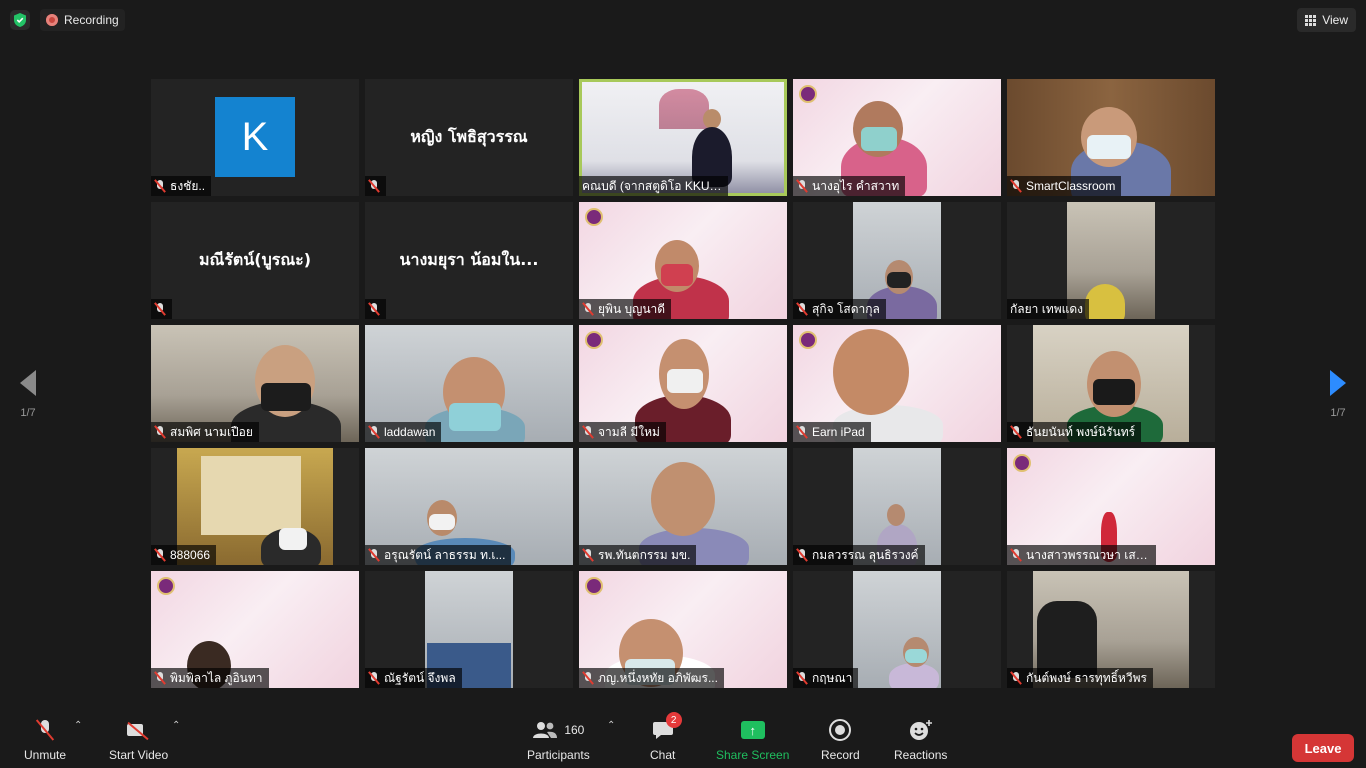 The image size is (1366, 768). Describe the element at coordinates (897, 137) in the screenshot. I see `video-tile: นางอุไร คำสวาท` at that location.